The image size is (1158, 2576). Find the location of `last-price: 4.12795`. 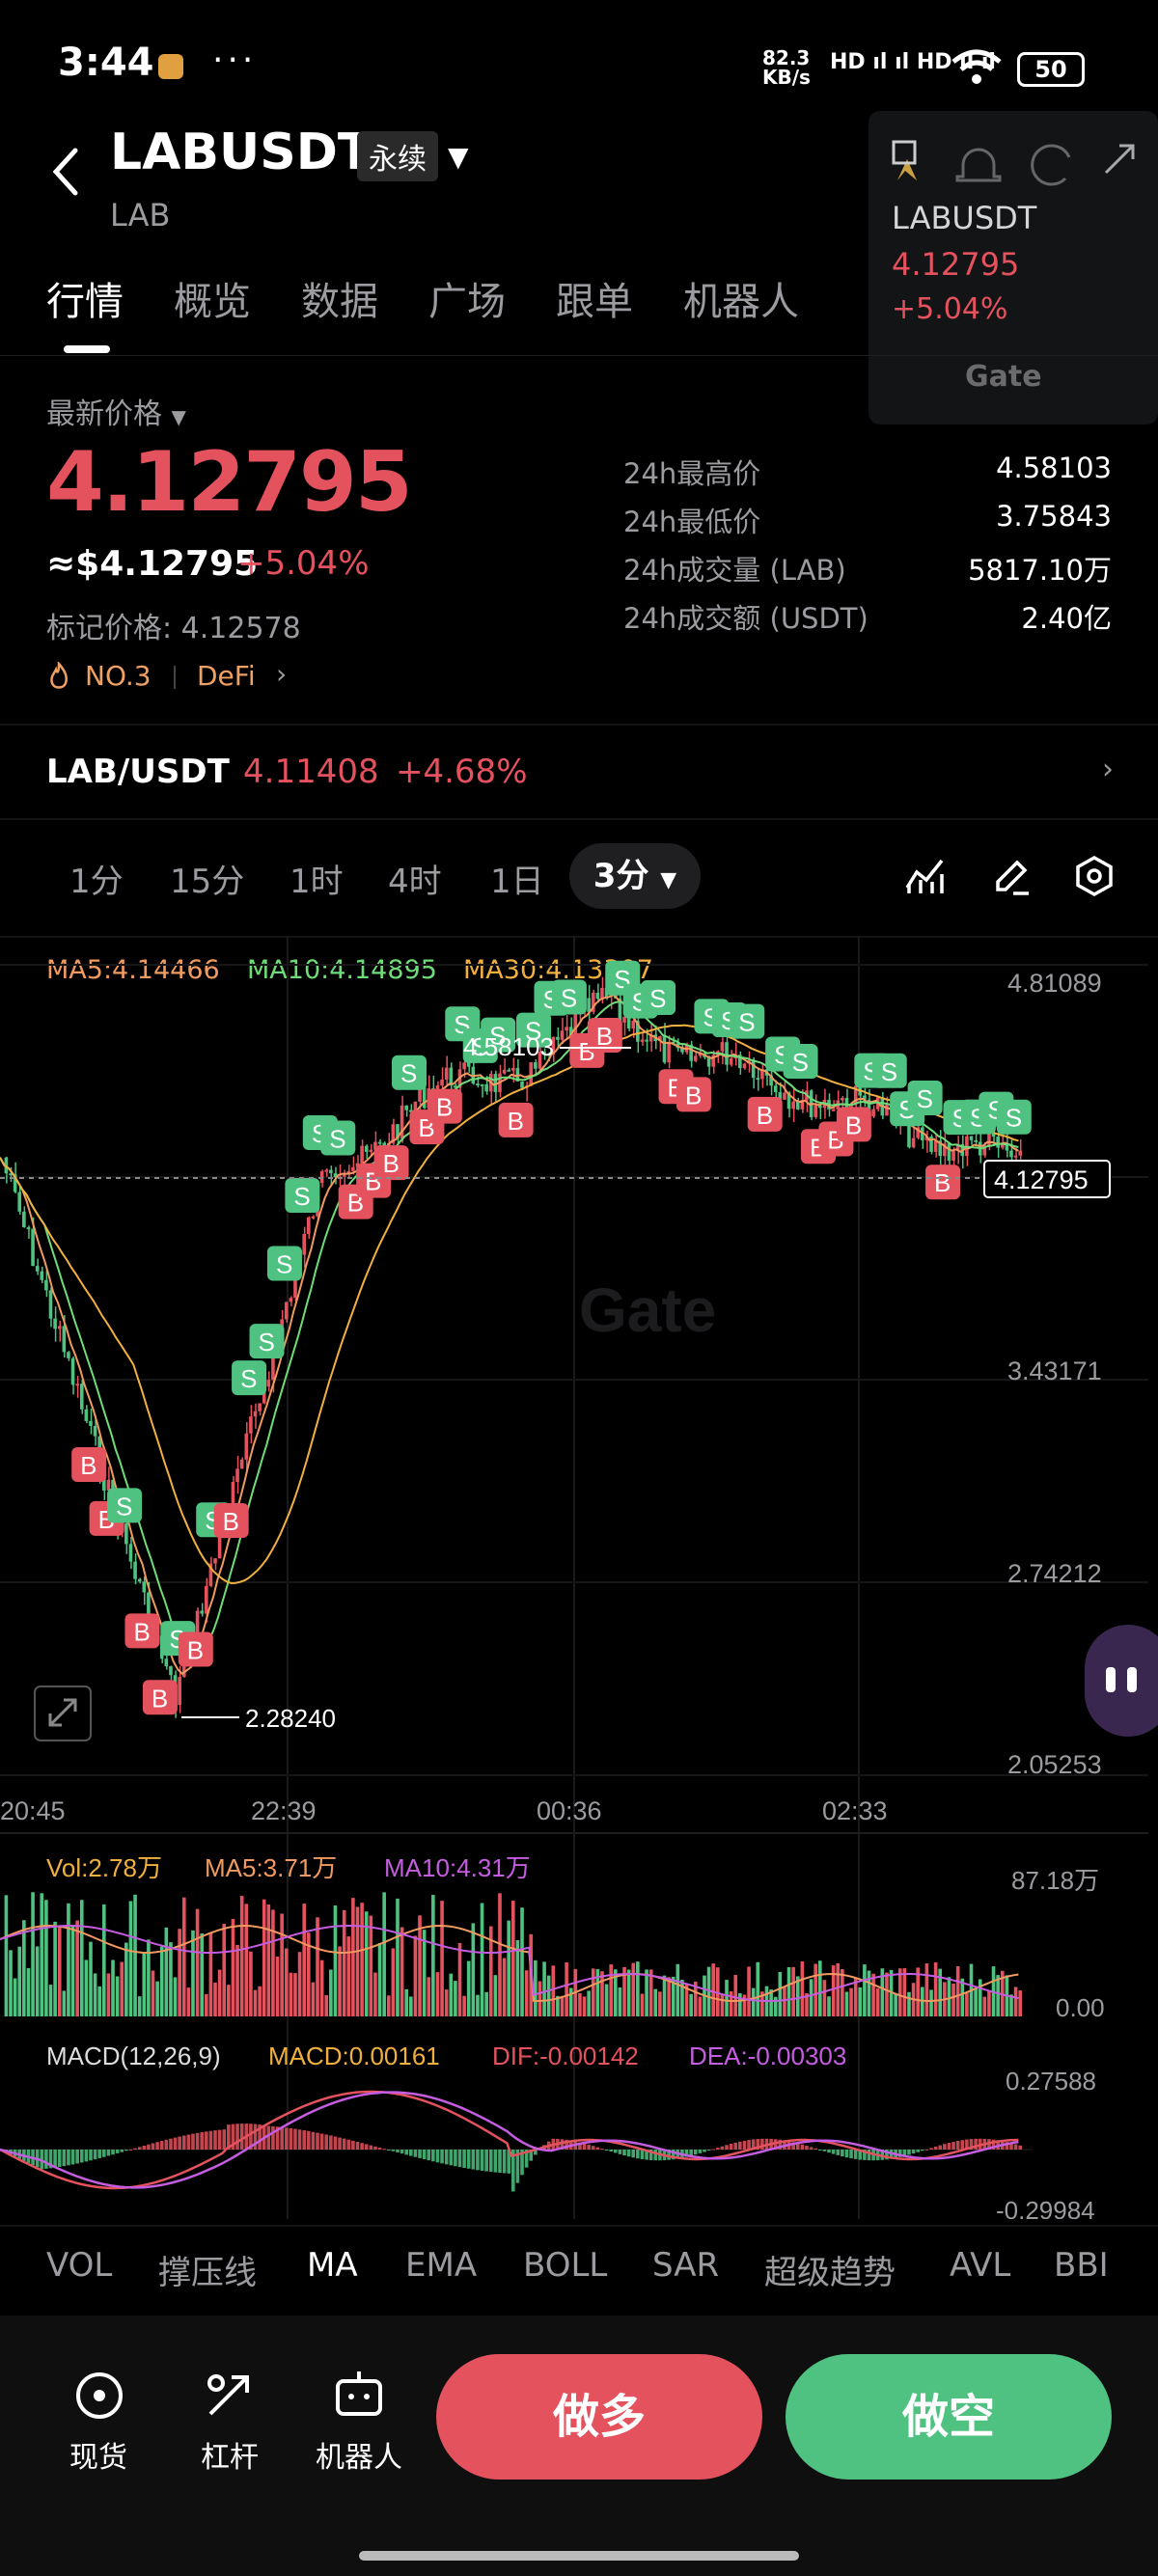

last-price: 4.12795 is located at coordinates (229, 482).